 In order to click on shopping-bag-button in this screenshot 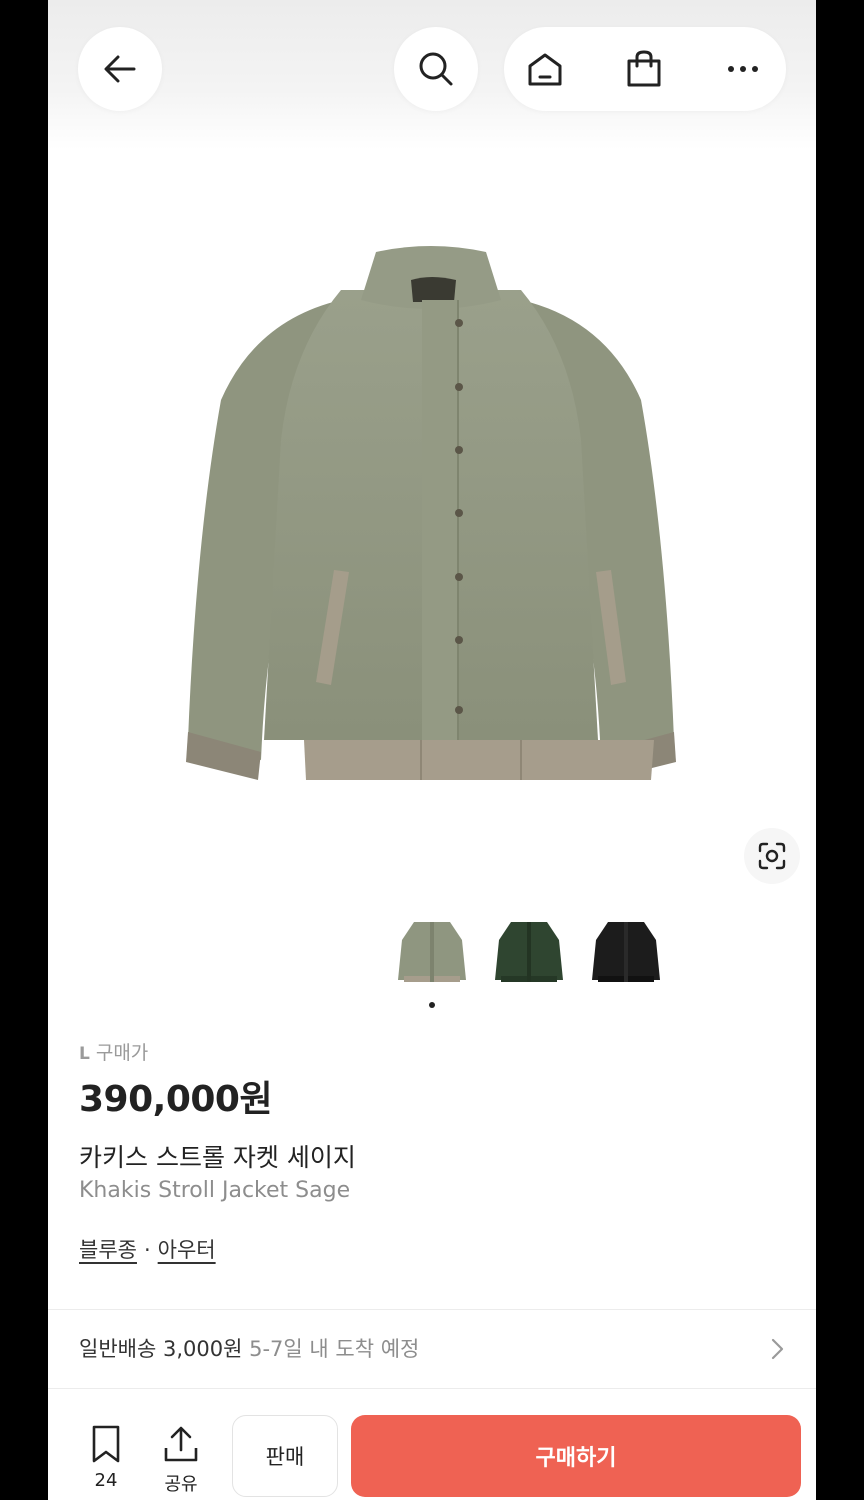, I will do `click(644, 69)`.